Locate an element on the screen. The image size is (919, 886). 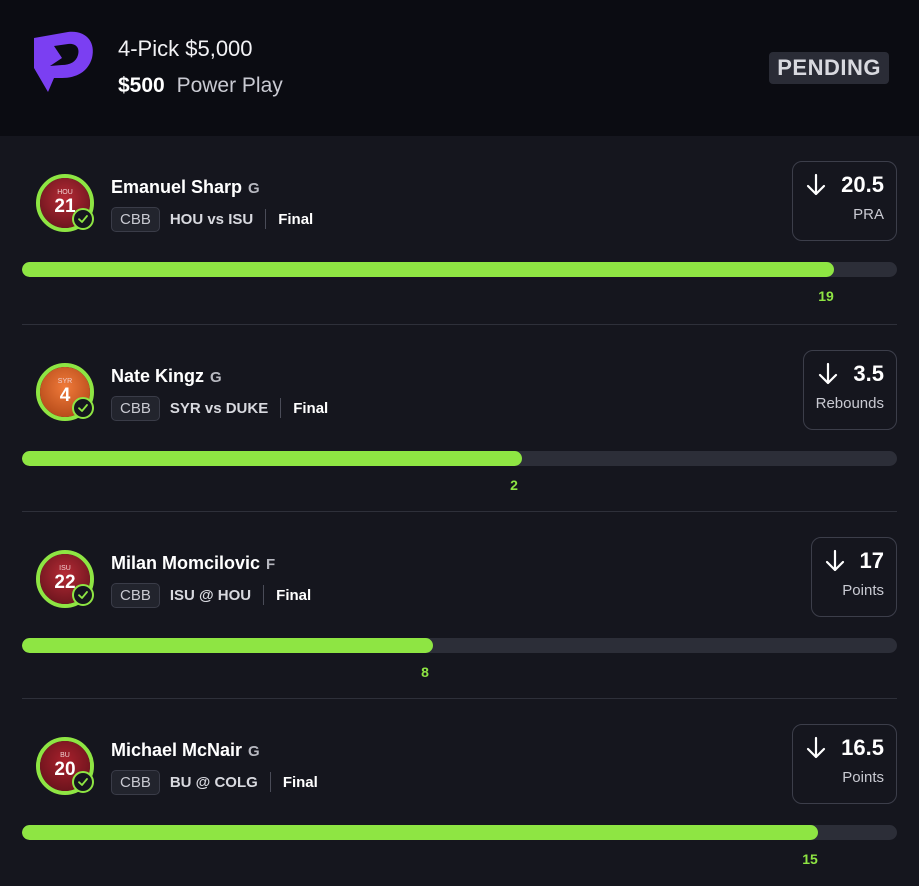
player-name: Milan Momcilovic is located at coordinates (186, 563).